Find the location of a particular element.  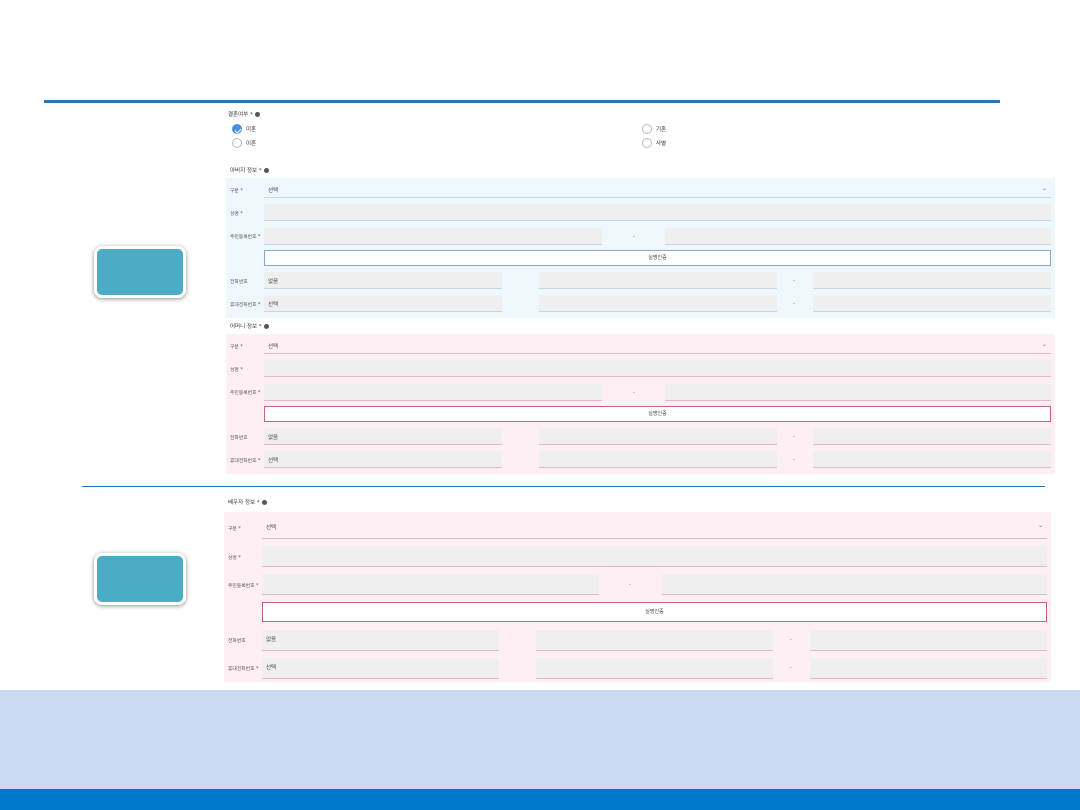

mother-phone-mid-input is located at coordinates (658, 436).